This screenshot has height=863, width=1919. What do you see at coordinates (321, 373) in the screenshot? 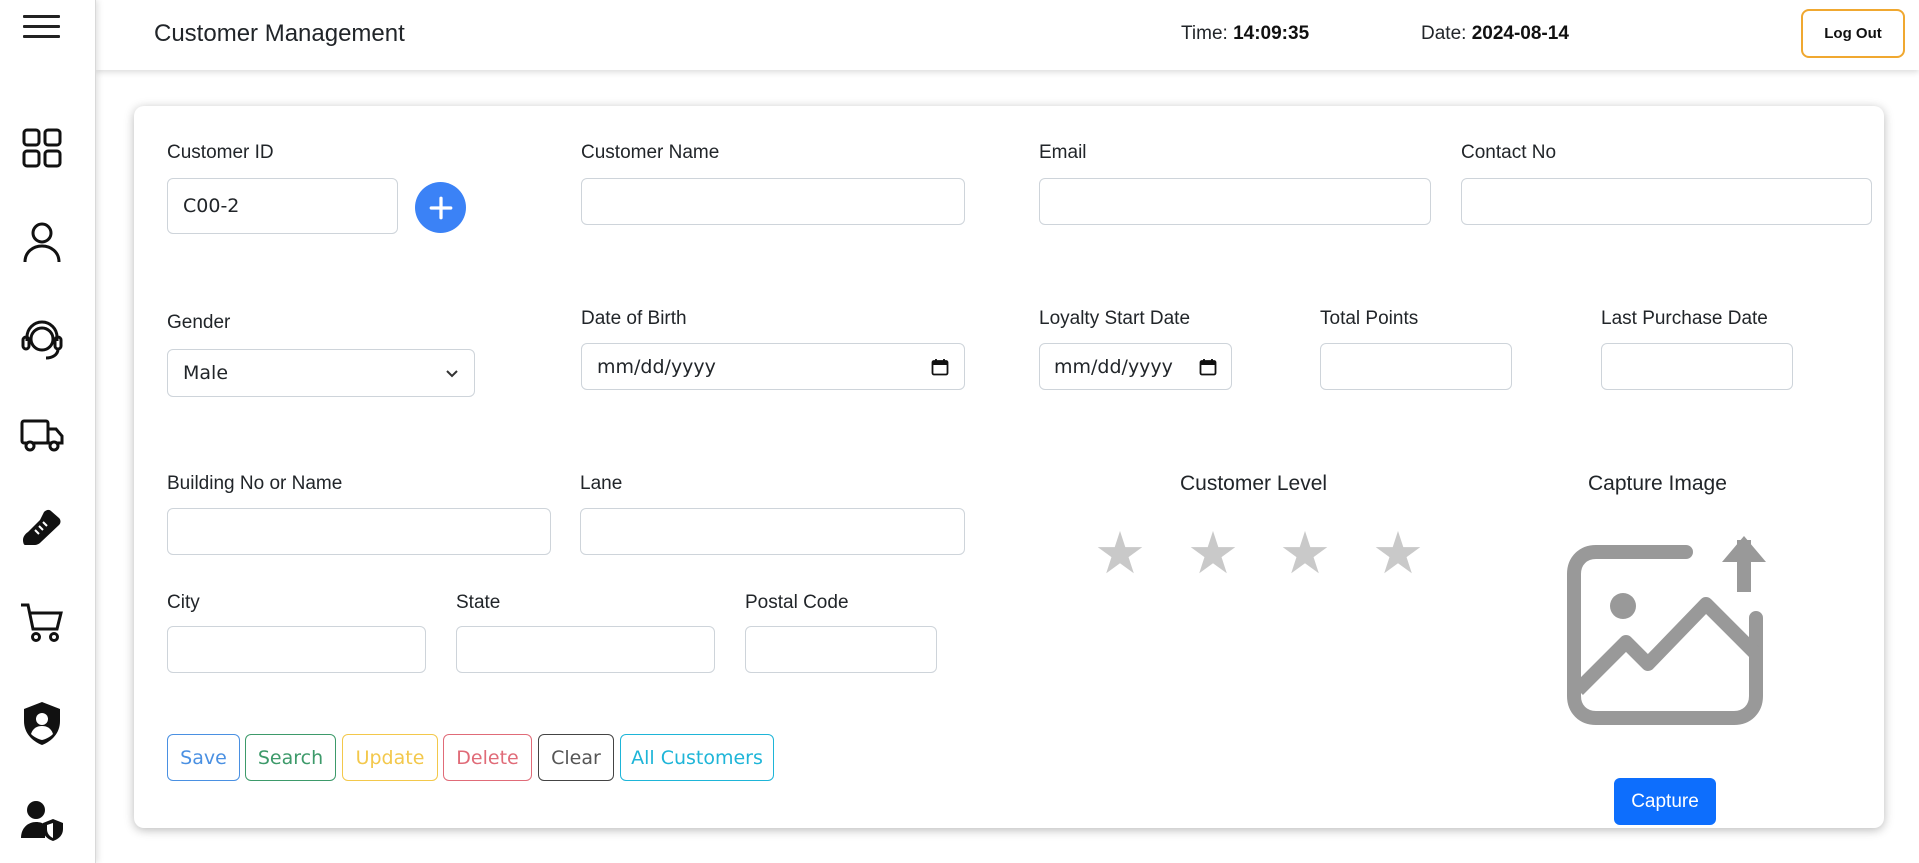
I see `gender-select: Male` at bounding box center [321, 373].